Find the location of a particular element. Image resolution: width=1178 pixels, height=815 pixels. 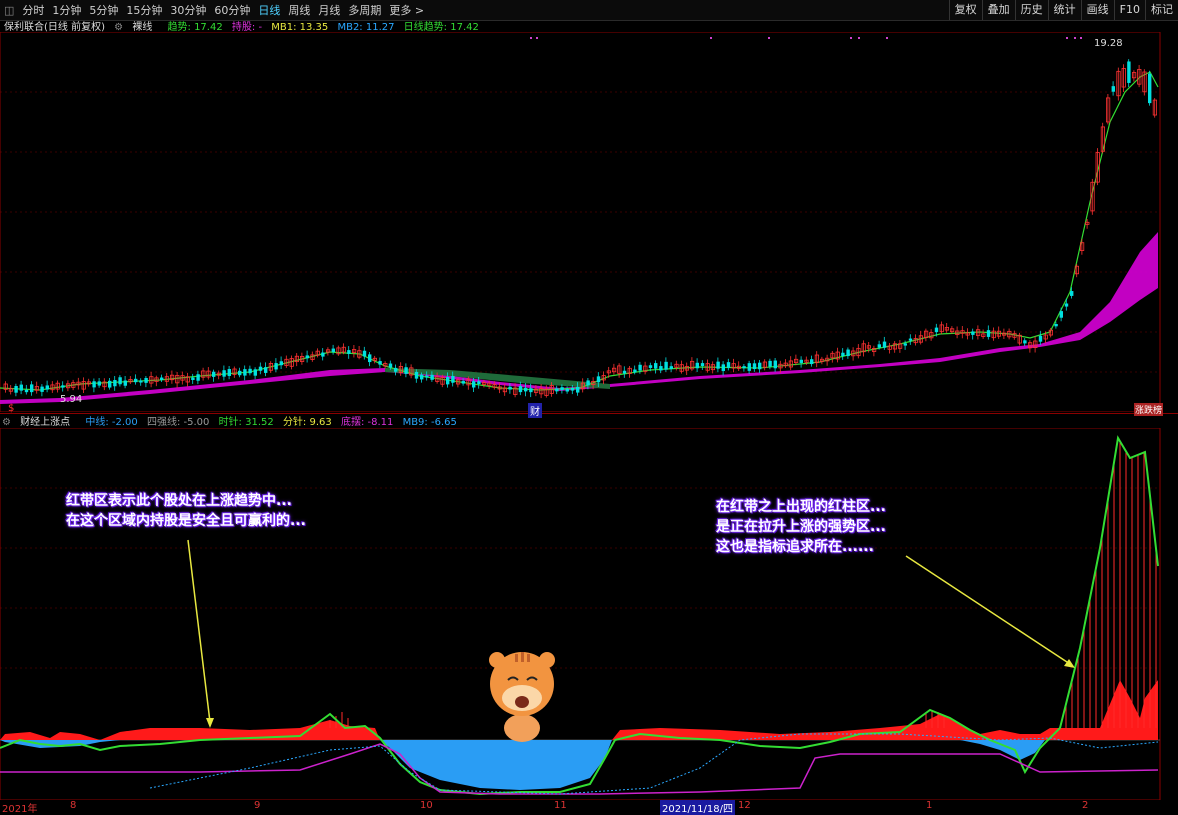

axis-label: 9 is located at coordinates (257, 805).